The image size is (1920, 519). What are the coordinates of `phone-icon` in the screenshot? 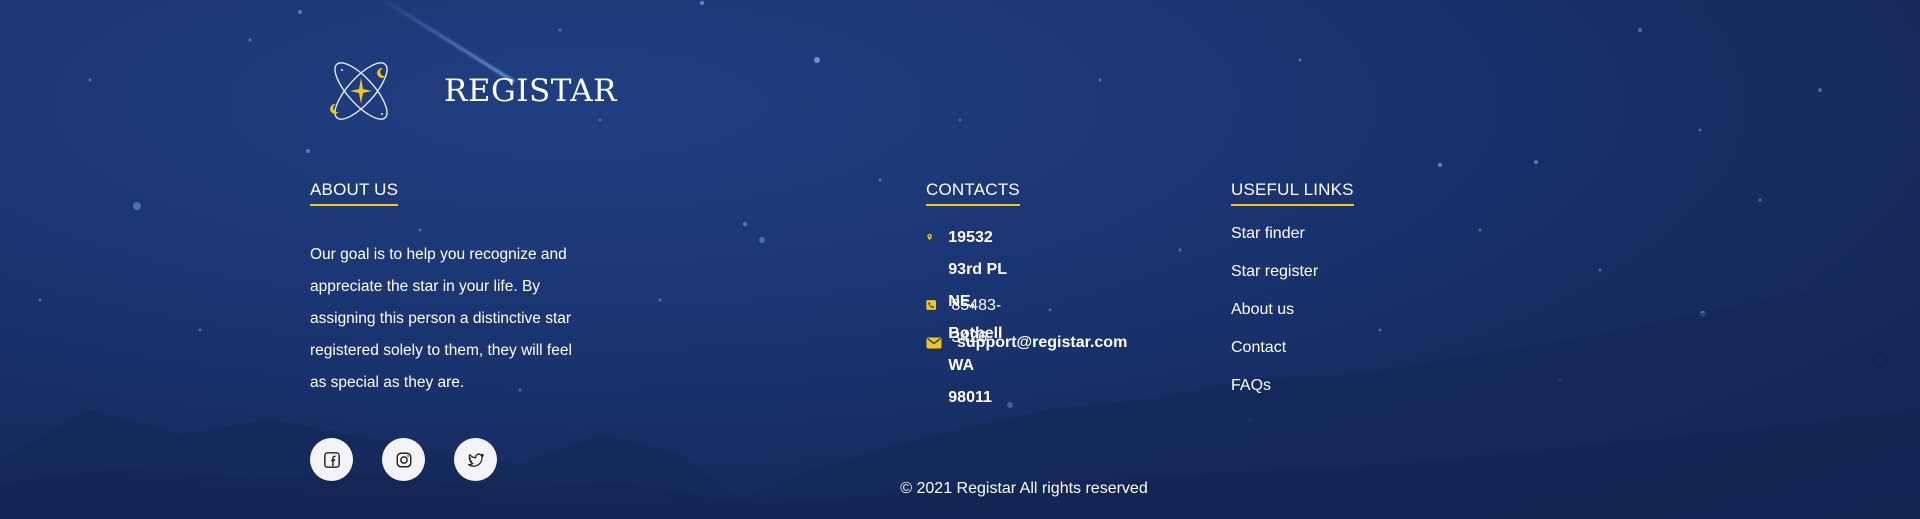 It's located at (931, 305).